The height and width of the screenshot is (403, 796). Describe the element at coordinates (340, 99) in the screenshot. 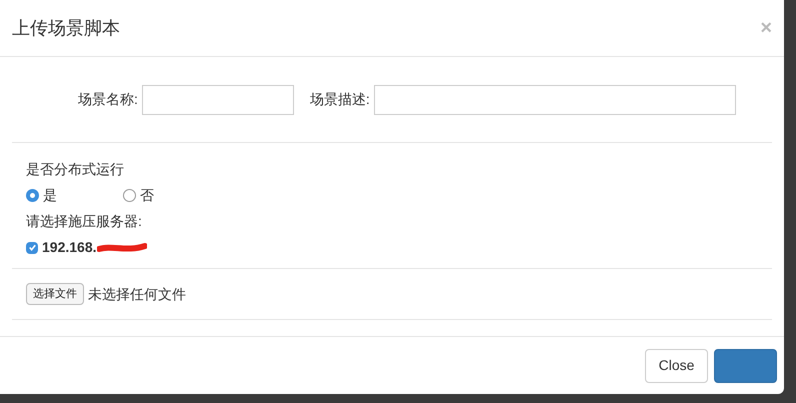

I see `field-label: 场景描述:` at that location.